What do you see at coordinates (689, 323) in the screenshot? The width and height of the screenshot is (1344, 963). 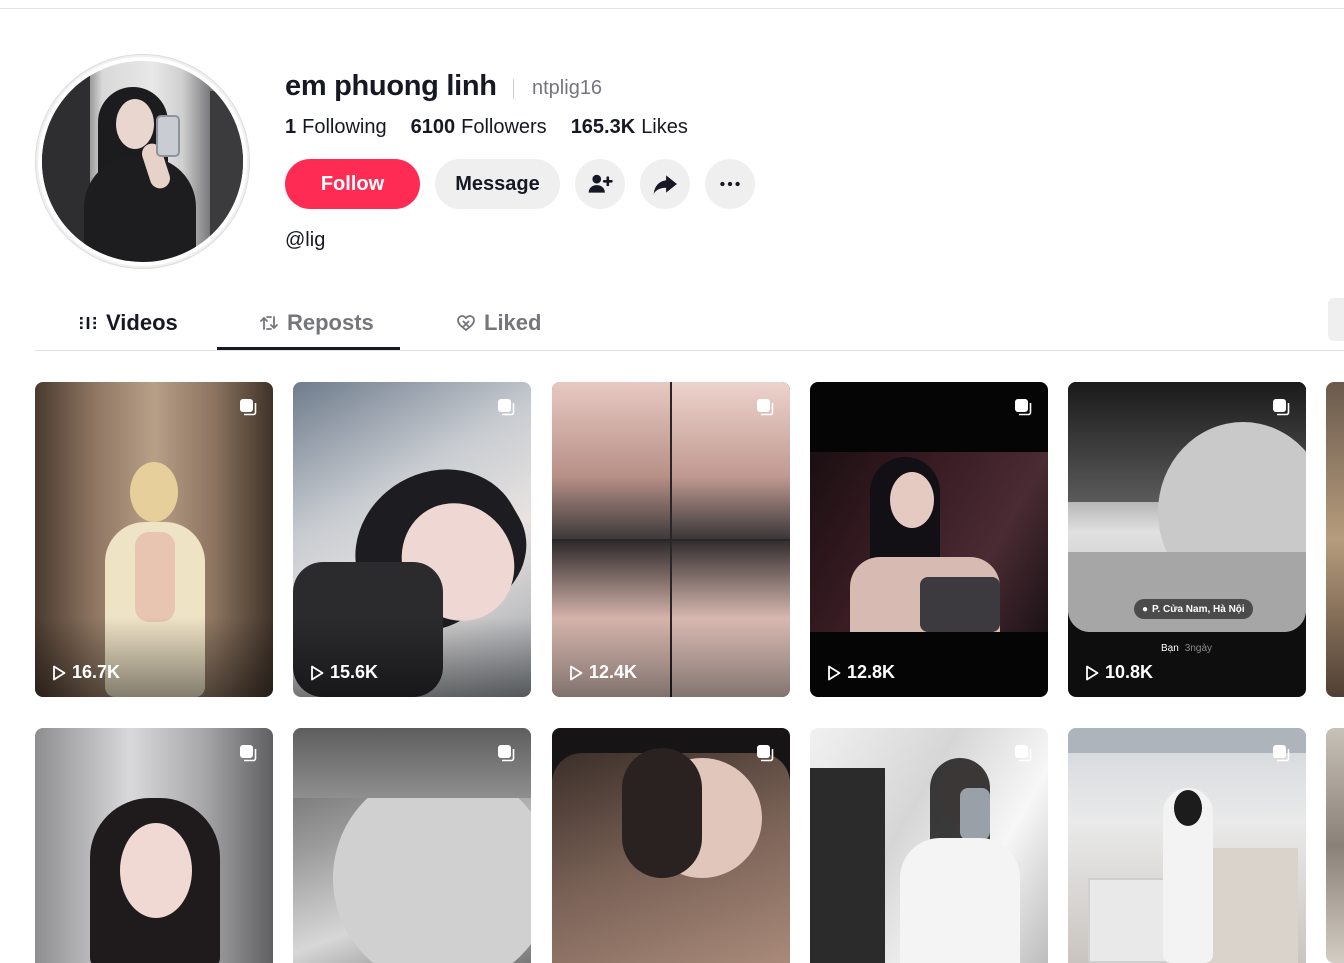 I see `profile-tabs: Videos Reposts Liked` at bounding box center [689, 323].